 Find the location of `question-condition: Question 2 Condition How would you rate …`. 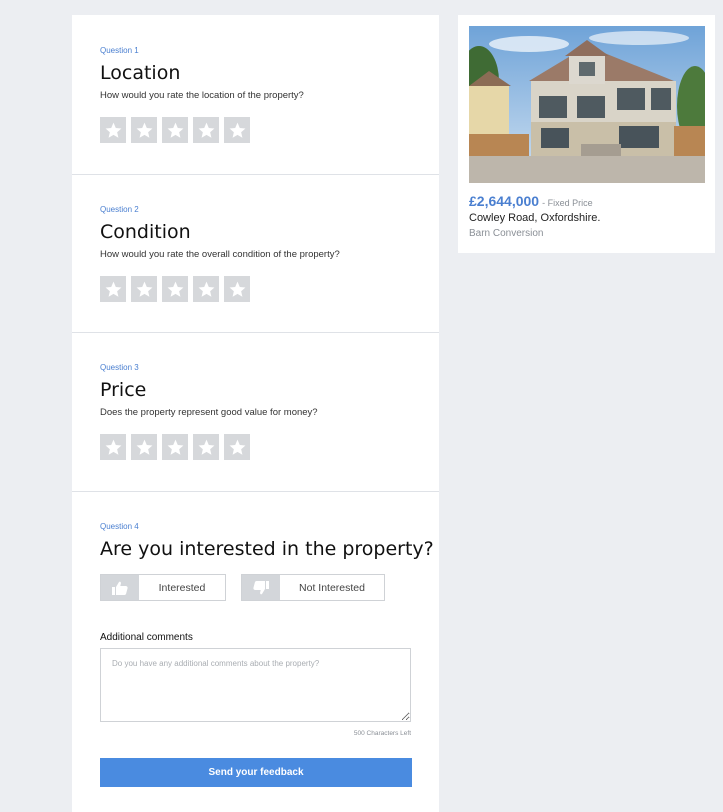

question-condition: Question 2 Condition How would you rate … is located at coordinates (255, 253).